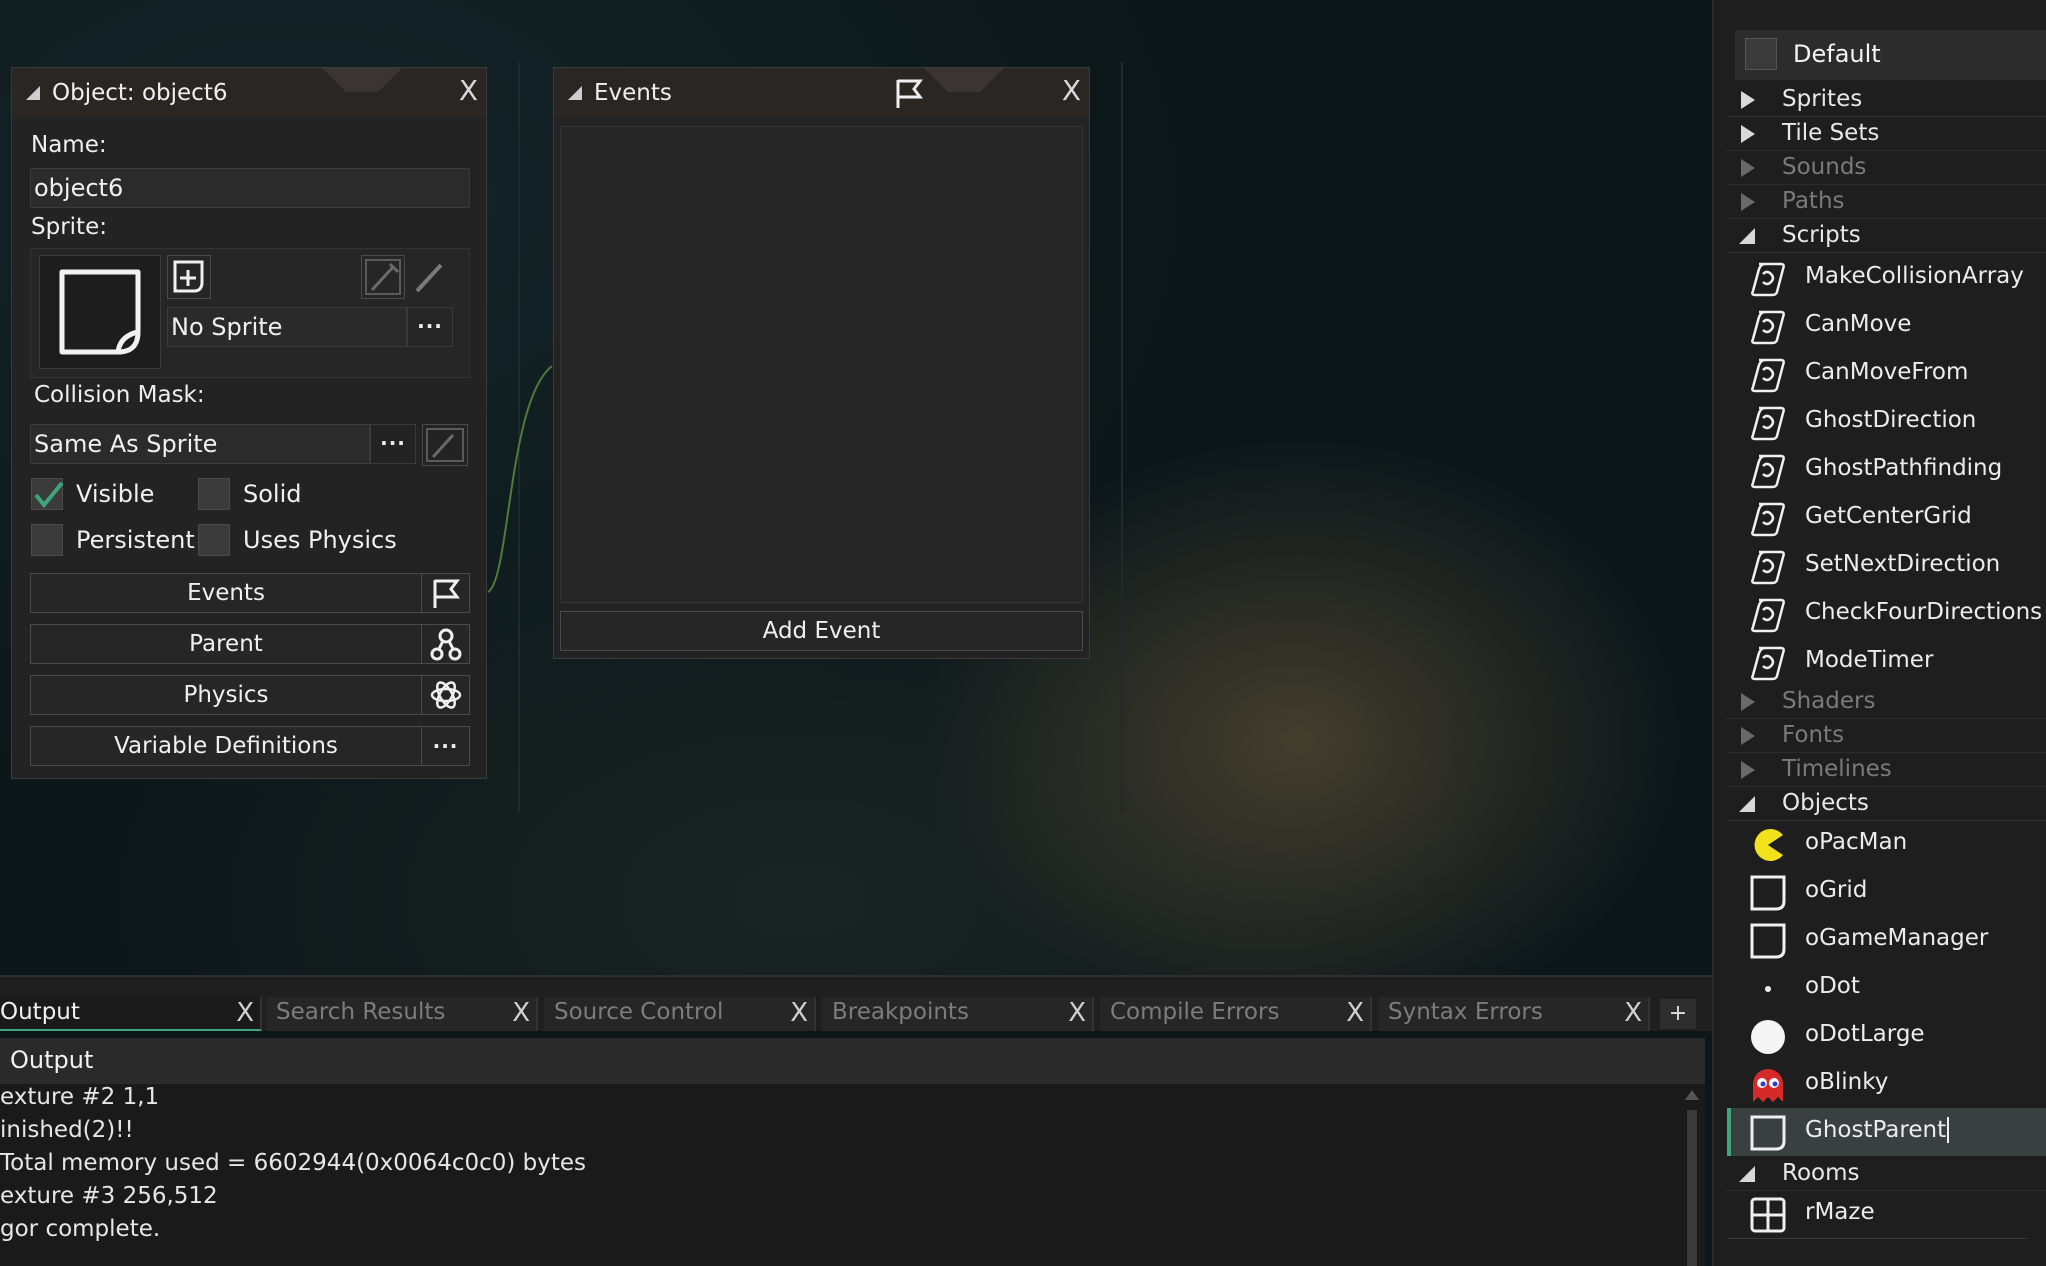  I want to click on physics-button: Physics, so click(250, 695).